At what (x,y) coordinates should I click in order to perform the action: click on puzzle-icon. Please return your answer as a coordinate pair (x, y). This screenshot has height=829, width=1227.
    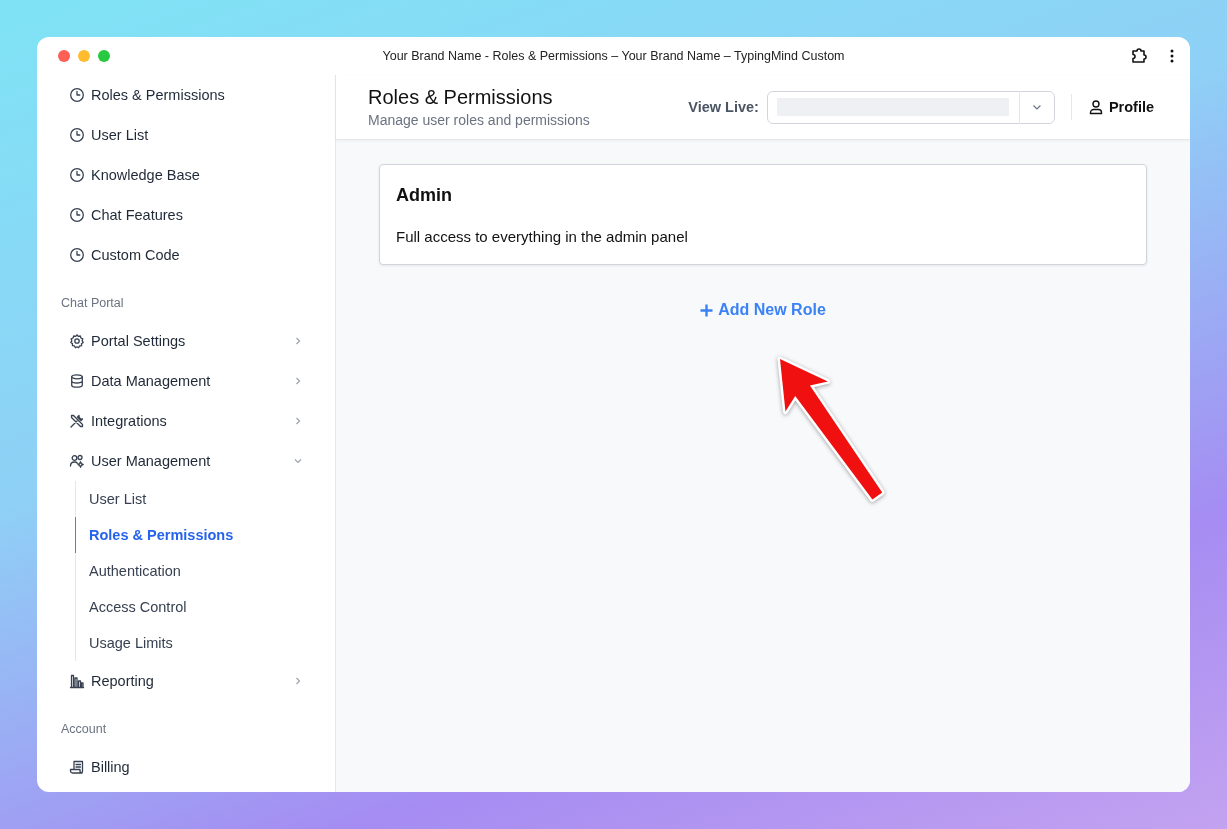
    Looking at the image, I should click on (1139, 56).